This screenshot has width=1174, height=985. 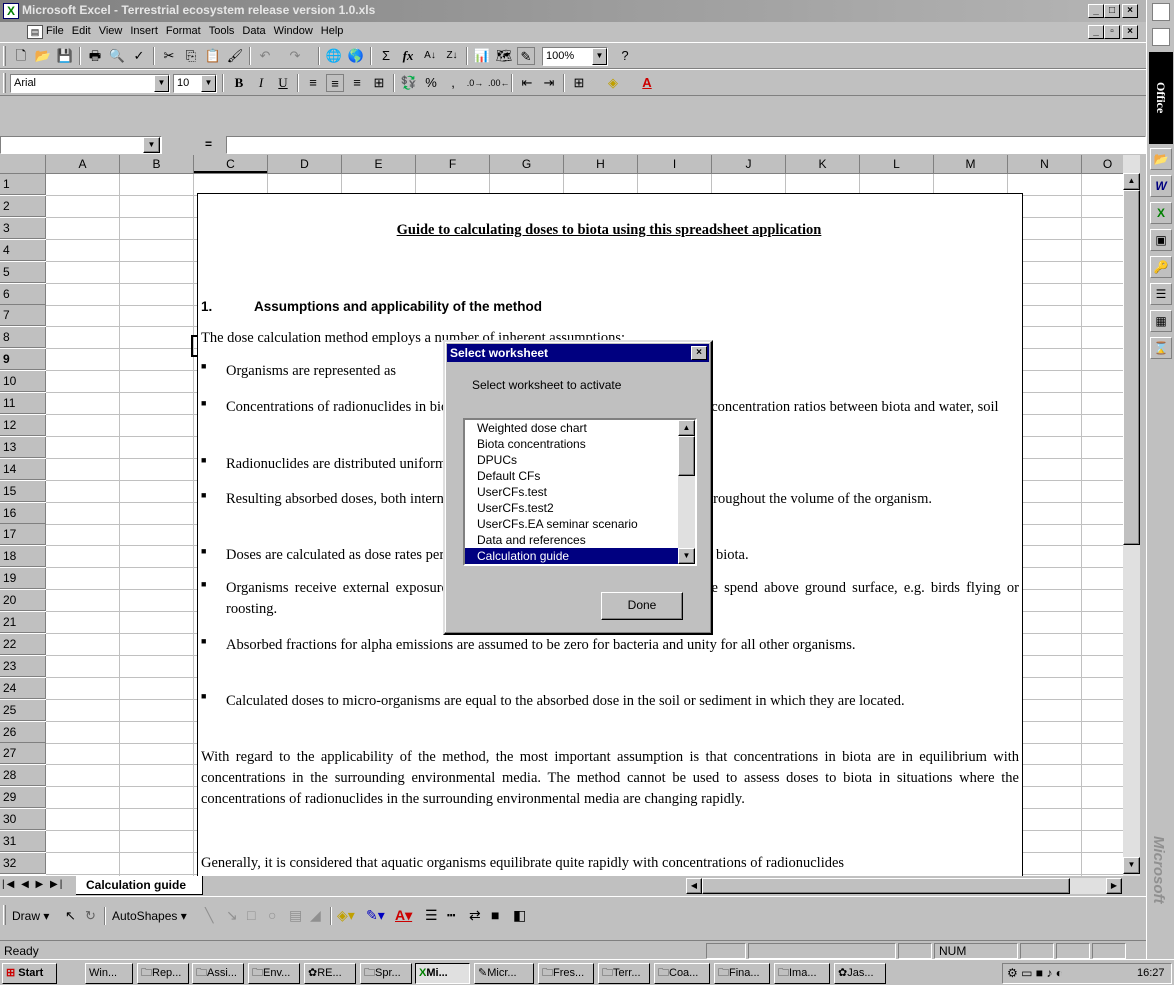 I want to click on print-icon: 🖶, so click(x=95, y=56).